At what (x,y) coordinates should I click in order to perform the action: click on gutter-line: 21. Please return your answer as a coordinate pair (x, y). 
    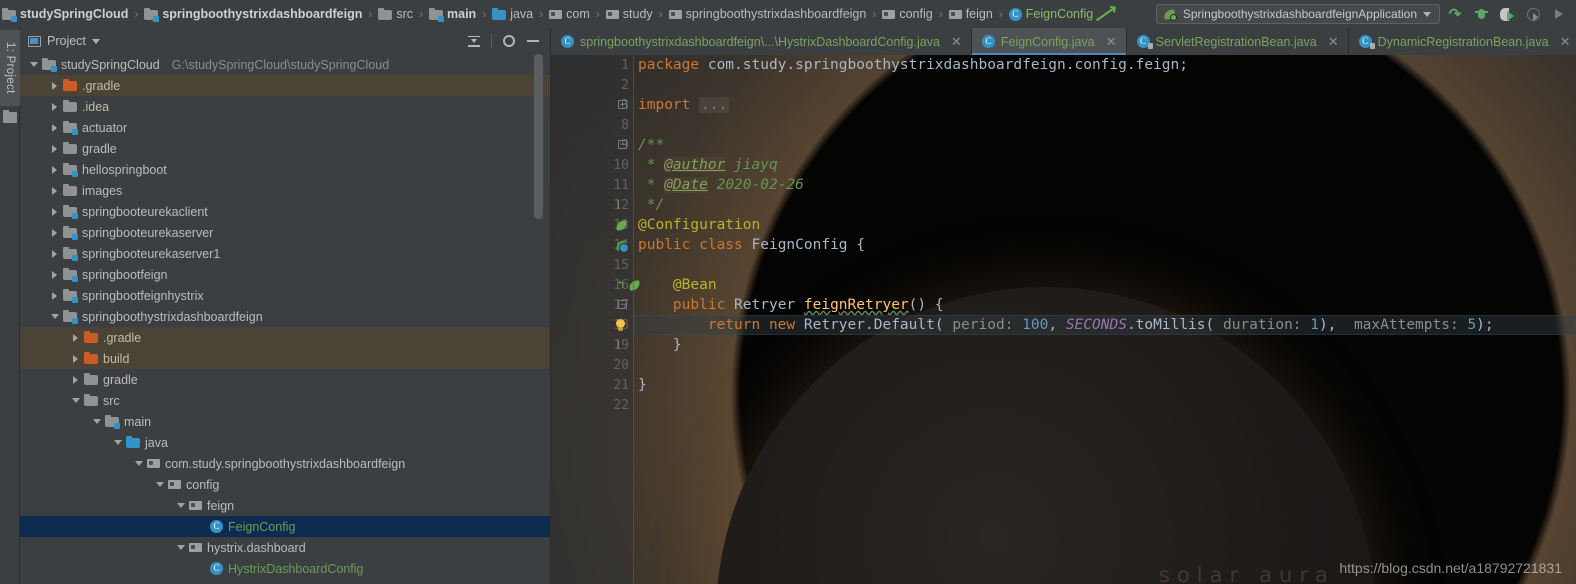
    Looking at the image, I should click on (592, 385).